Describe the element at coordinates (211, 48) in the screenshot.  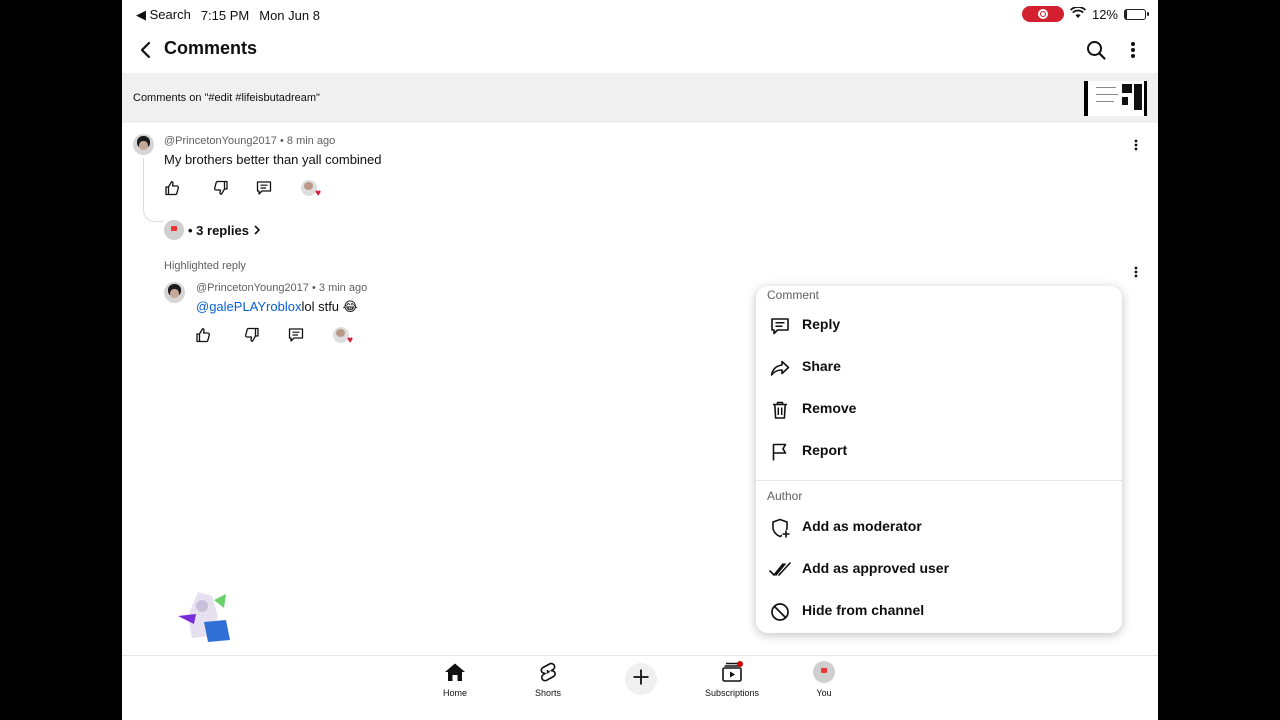
I see `page-title: Comments` at that location.